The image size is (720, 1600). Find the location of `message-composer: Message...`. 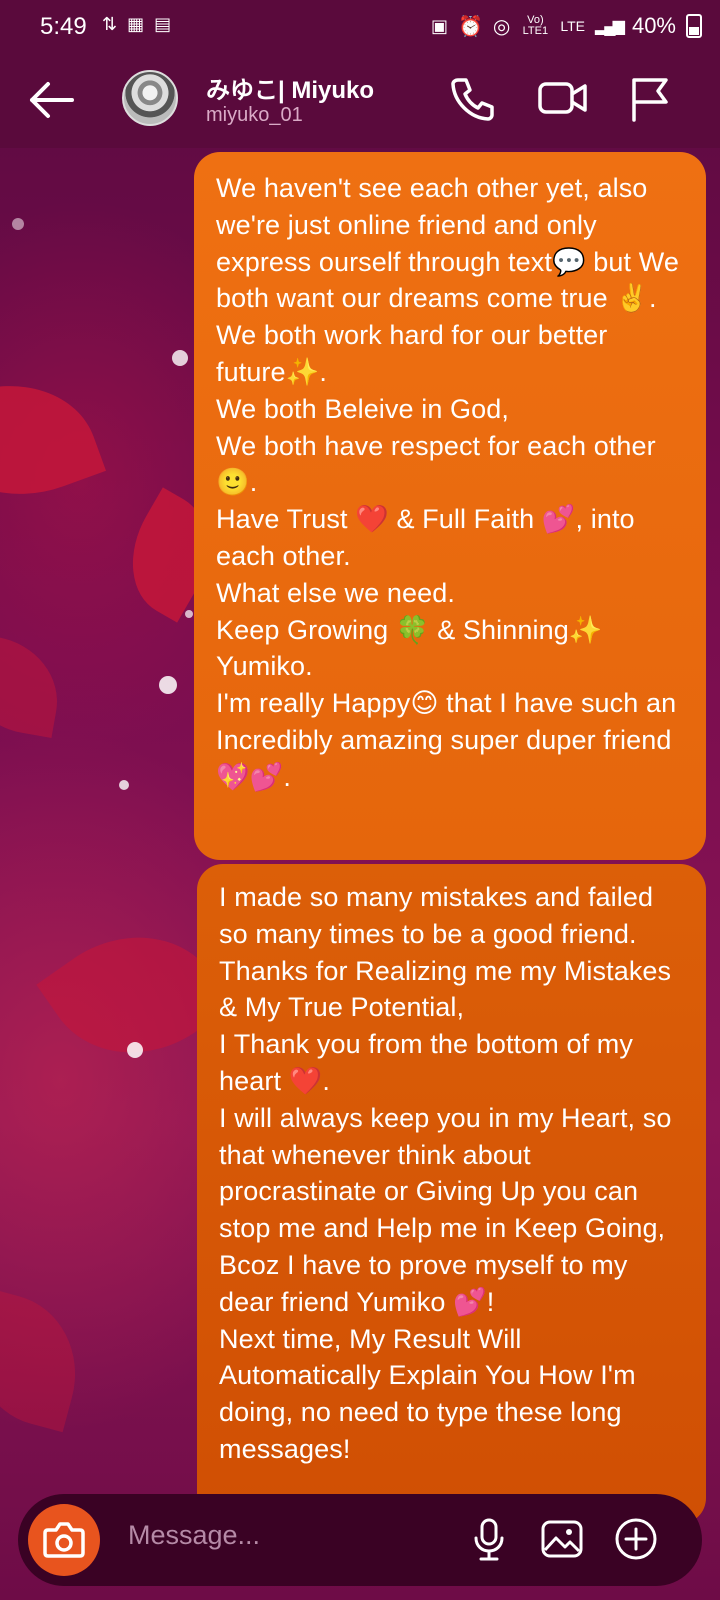

message-composer: Message... is located at coordinates (360, 1540).